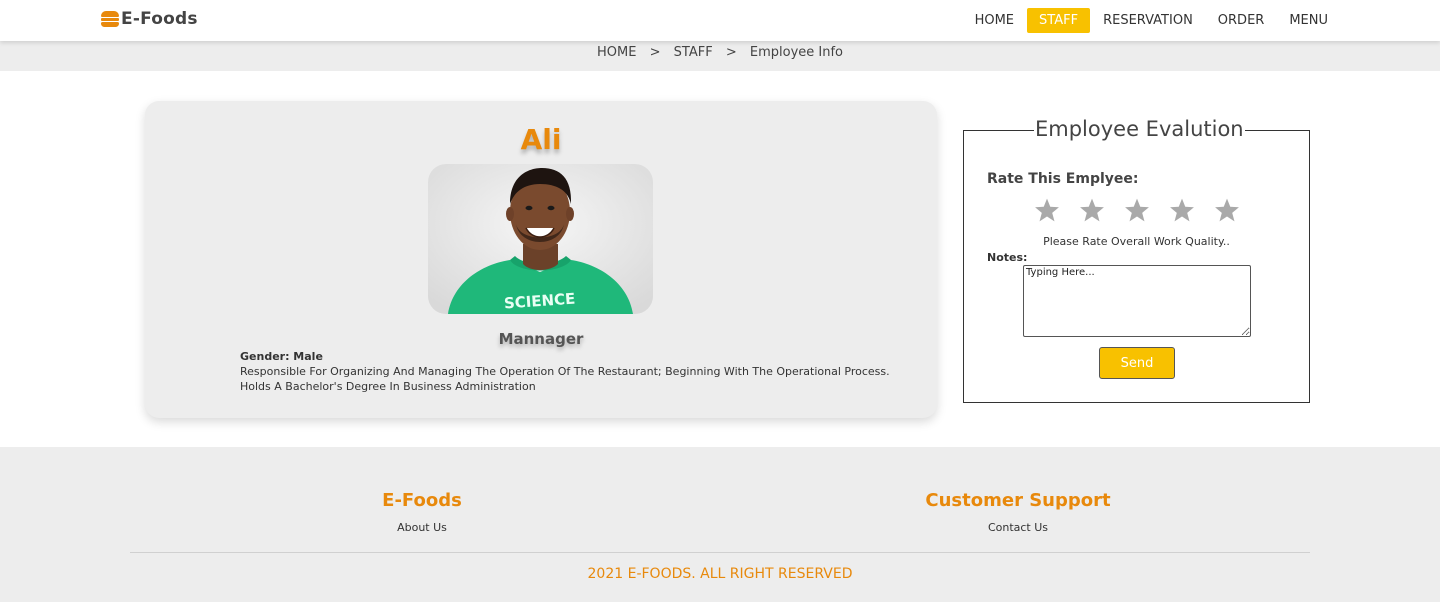 The height and width of the screenshot is (602, 1440). I want to click on breadcrumb-home: HOME, so click(616, 52).